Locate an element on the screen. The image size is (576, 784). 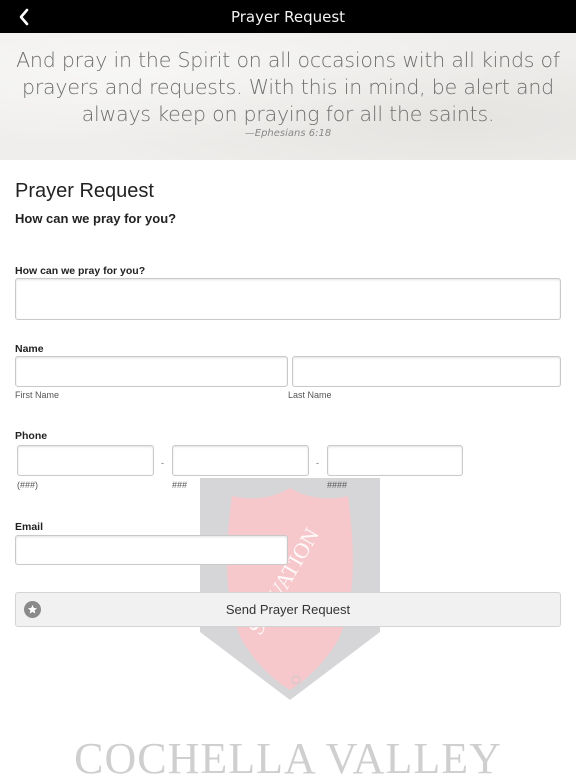
scripture-reference: —Ephesians 6:18 is located at coordinates (288, 133).